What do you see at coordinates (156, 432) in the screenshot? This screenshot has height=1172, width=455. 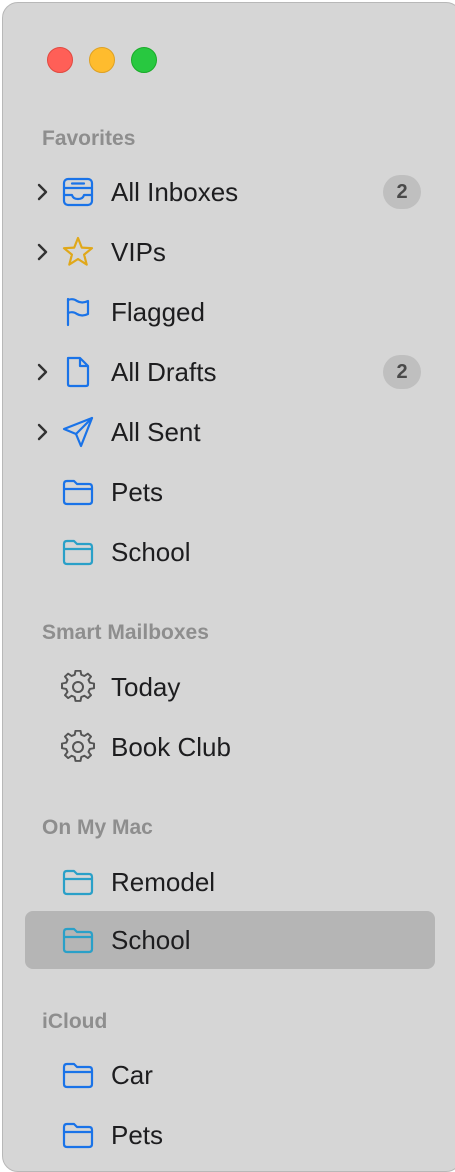 I see `sidebar-item-label: All Sent` at bounding box center [156, 432].